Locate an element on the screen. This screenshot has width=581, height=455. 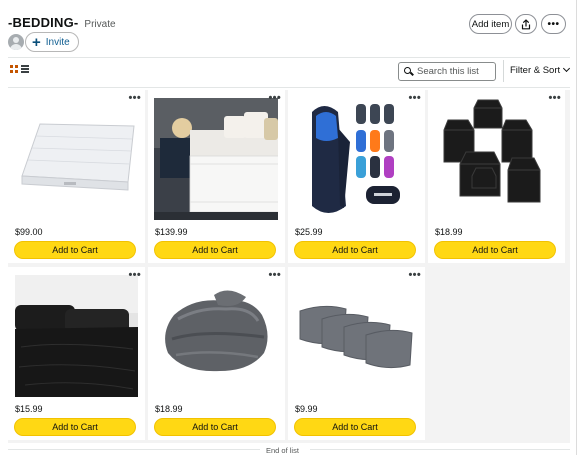
list-item: ••• $139.99 Add to Cart is located at coordinates (216, 176).